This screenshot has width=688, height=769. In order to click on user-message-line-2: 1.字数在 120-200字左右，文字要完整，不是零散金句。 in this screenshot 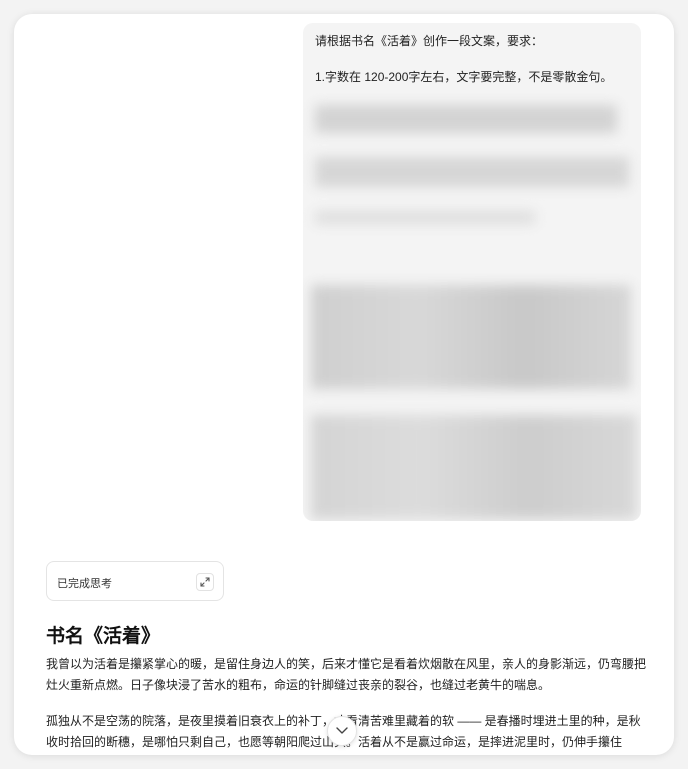, I will do `click(464, 77)`.